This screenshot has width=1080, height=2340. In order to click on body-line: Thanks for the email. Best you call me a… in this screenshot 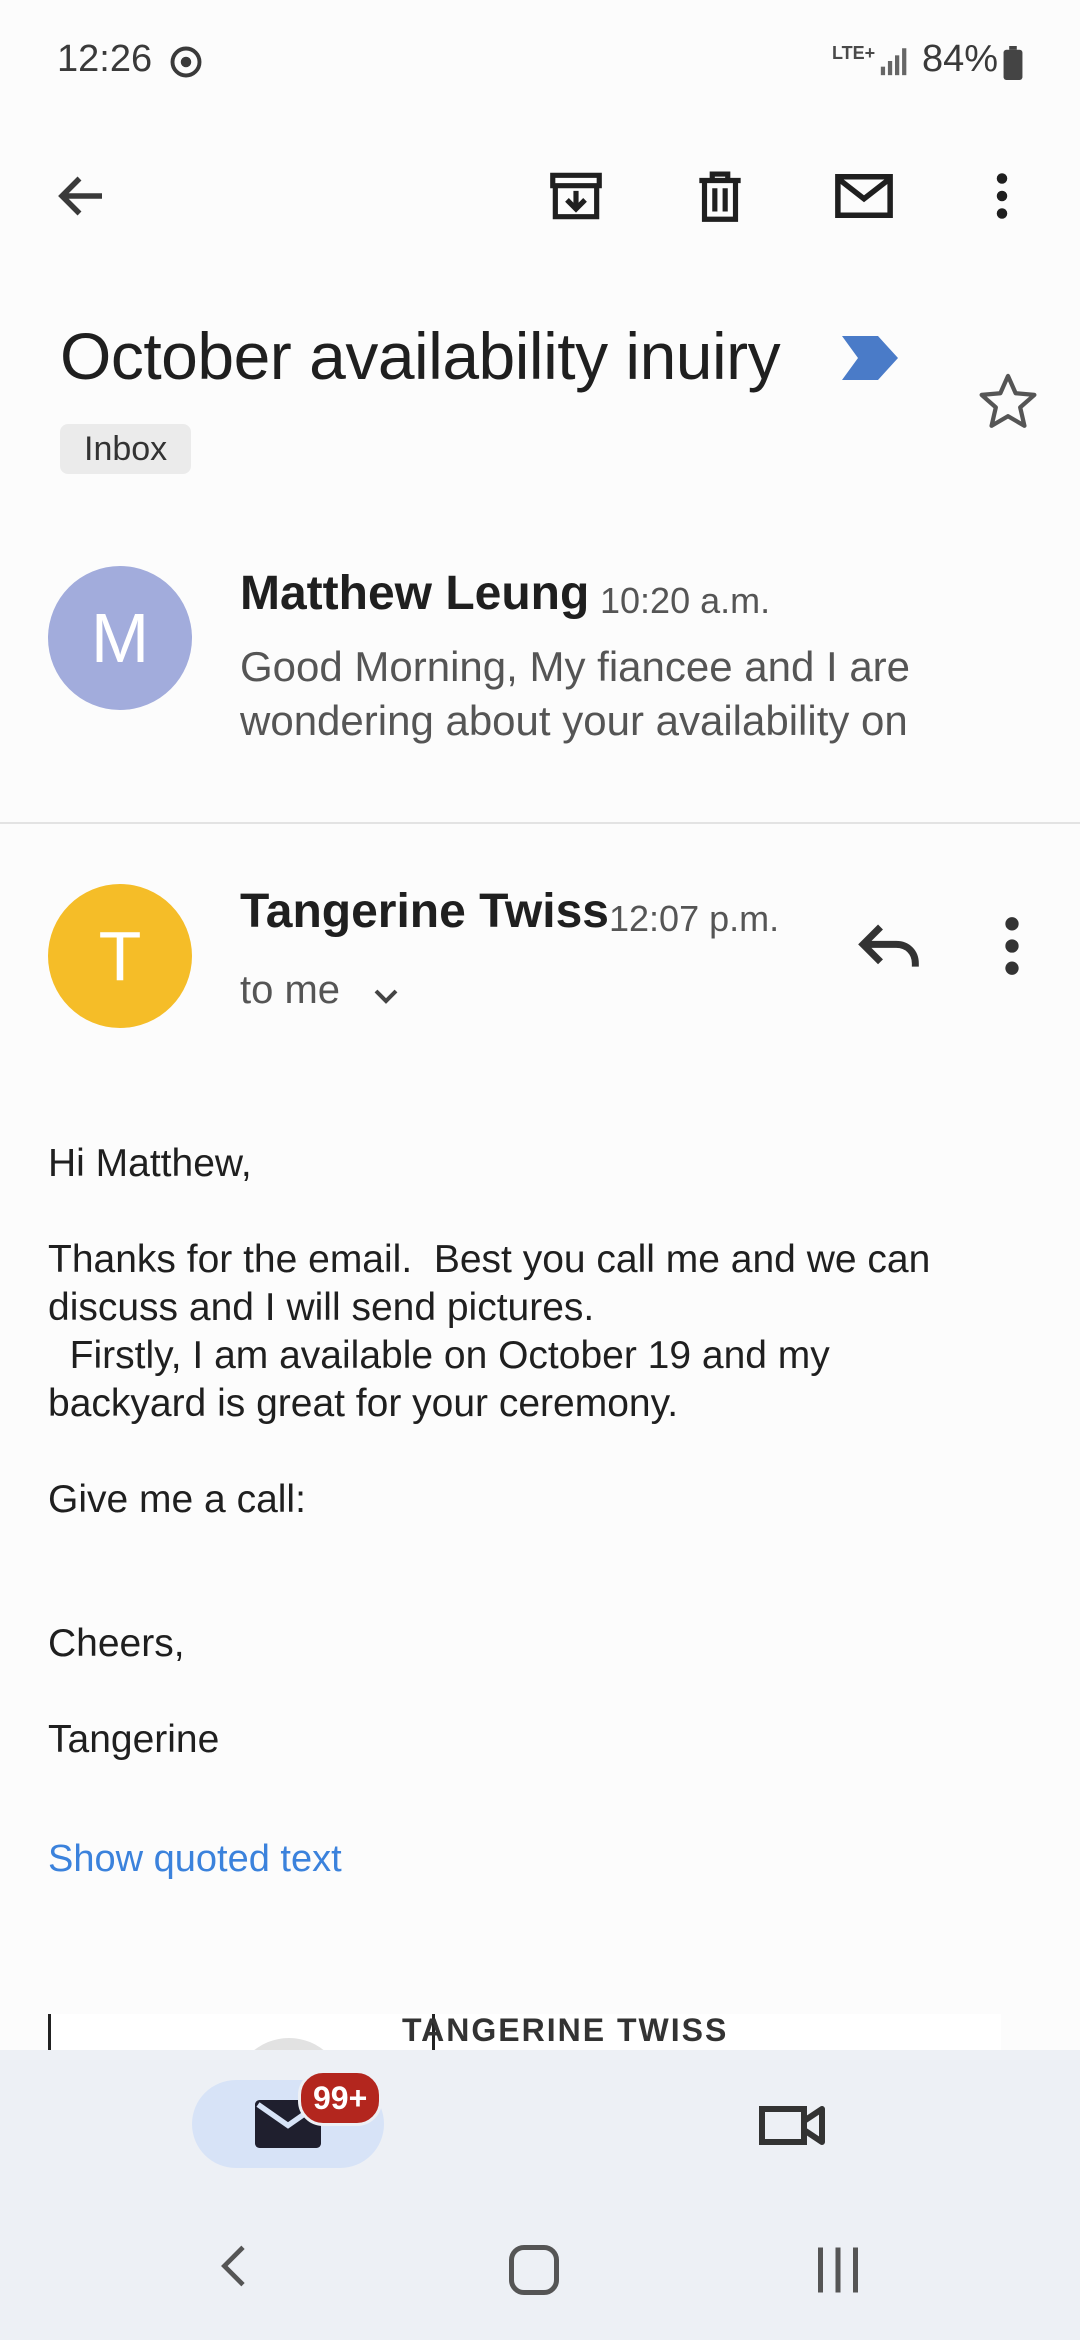, I will do `click(489, 1259)`.